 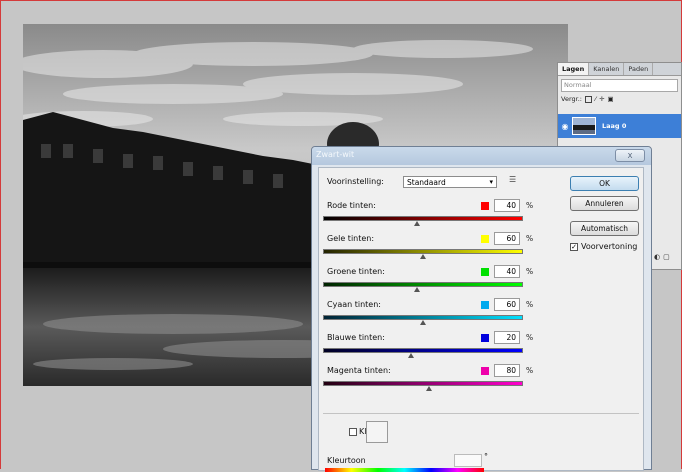 What do you see at coordinates (423, 218) in the screenshot?
I see `red-tones-track` at bounding box center [423, 218].